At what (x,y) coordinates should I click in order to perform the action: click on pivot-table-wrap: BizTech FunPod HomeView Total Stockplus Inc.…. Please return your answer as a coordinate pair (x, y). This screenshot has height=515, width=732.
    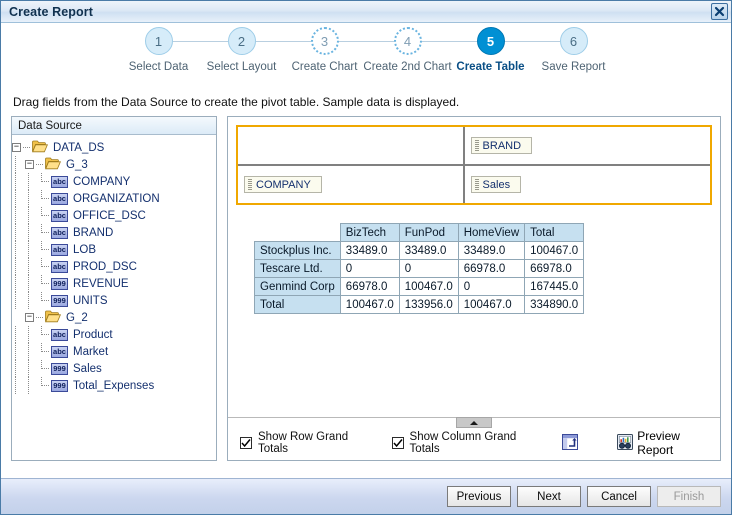
    Looking at the image, I should click on (483, 268).